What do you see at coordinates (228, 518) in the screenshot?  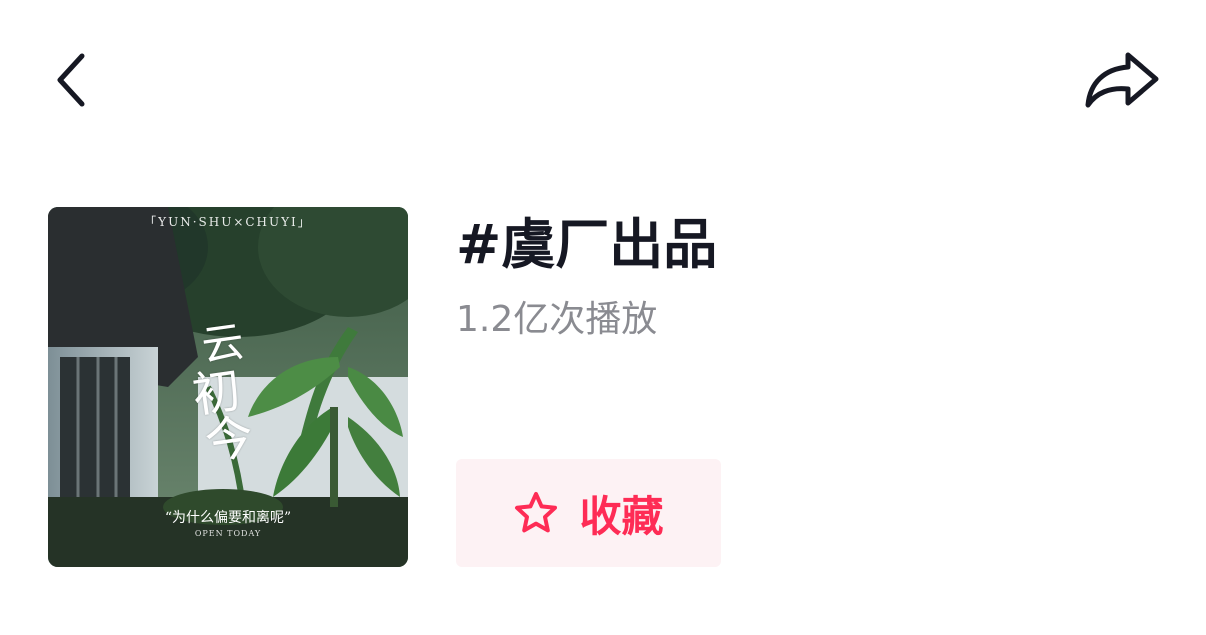 I see `cover-quote: “为什么偏要和离呢”` at bounding box center [228, 518].